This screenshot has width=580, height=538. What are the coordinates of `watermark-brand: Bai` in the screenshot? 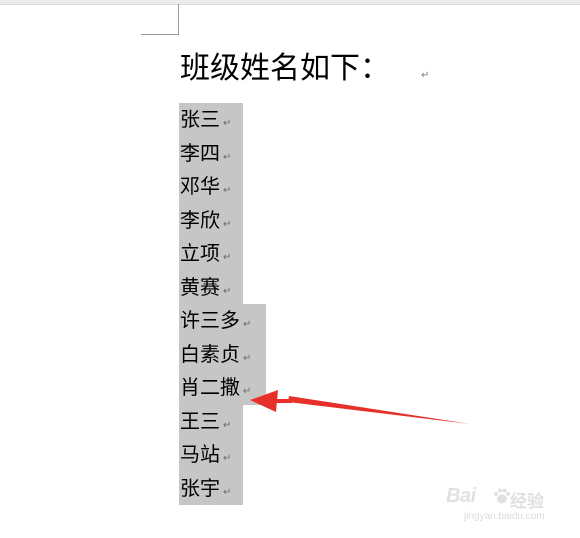 It's located at (461, 496).